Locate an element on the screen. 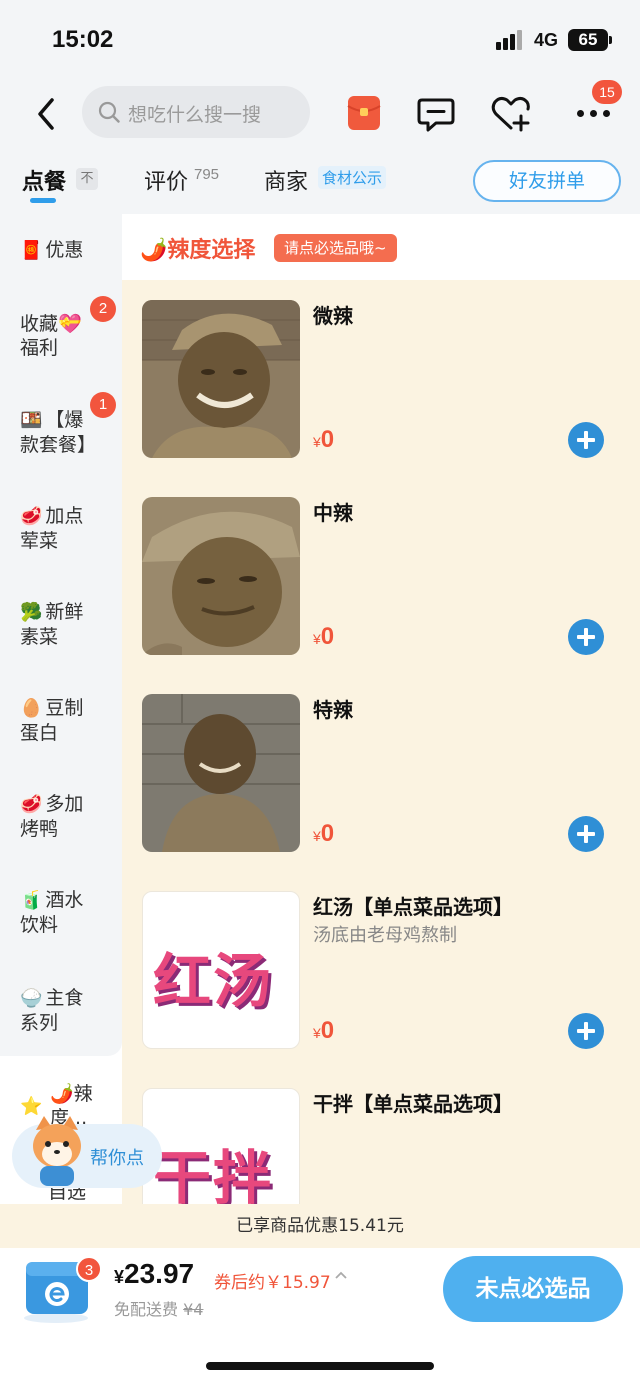  sidebar-item-staples: 🍚 主食 系列 is located at coordinates (68, 1010).